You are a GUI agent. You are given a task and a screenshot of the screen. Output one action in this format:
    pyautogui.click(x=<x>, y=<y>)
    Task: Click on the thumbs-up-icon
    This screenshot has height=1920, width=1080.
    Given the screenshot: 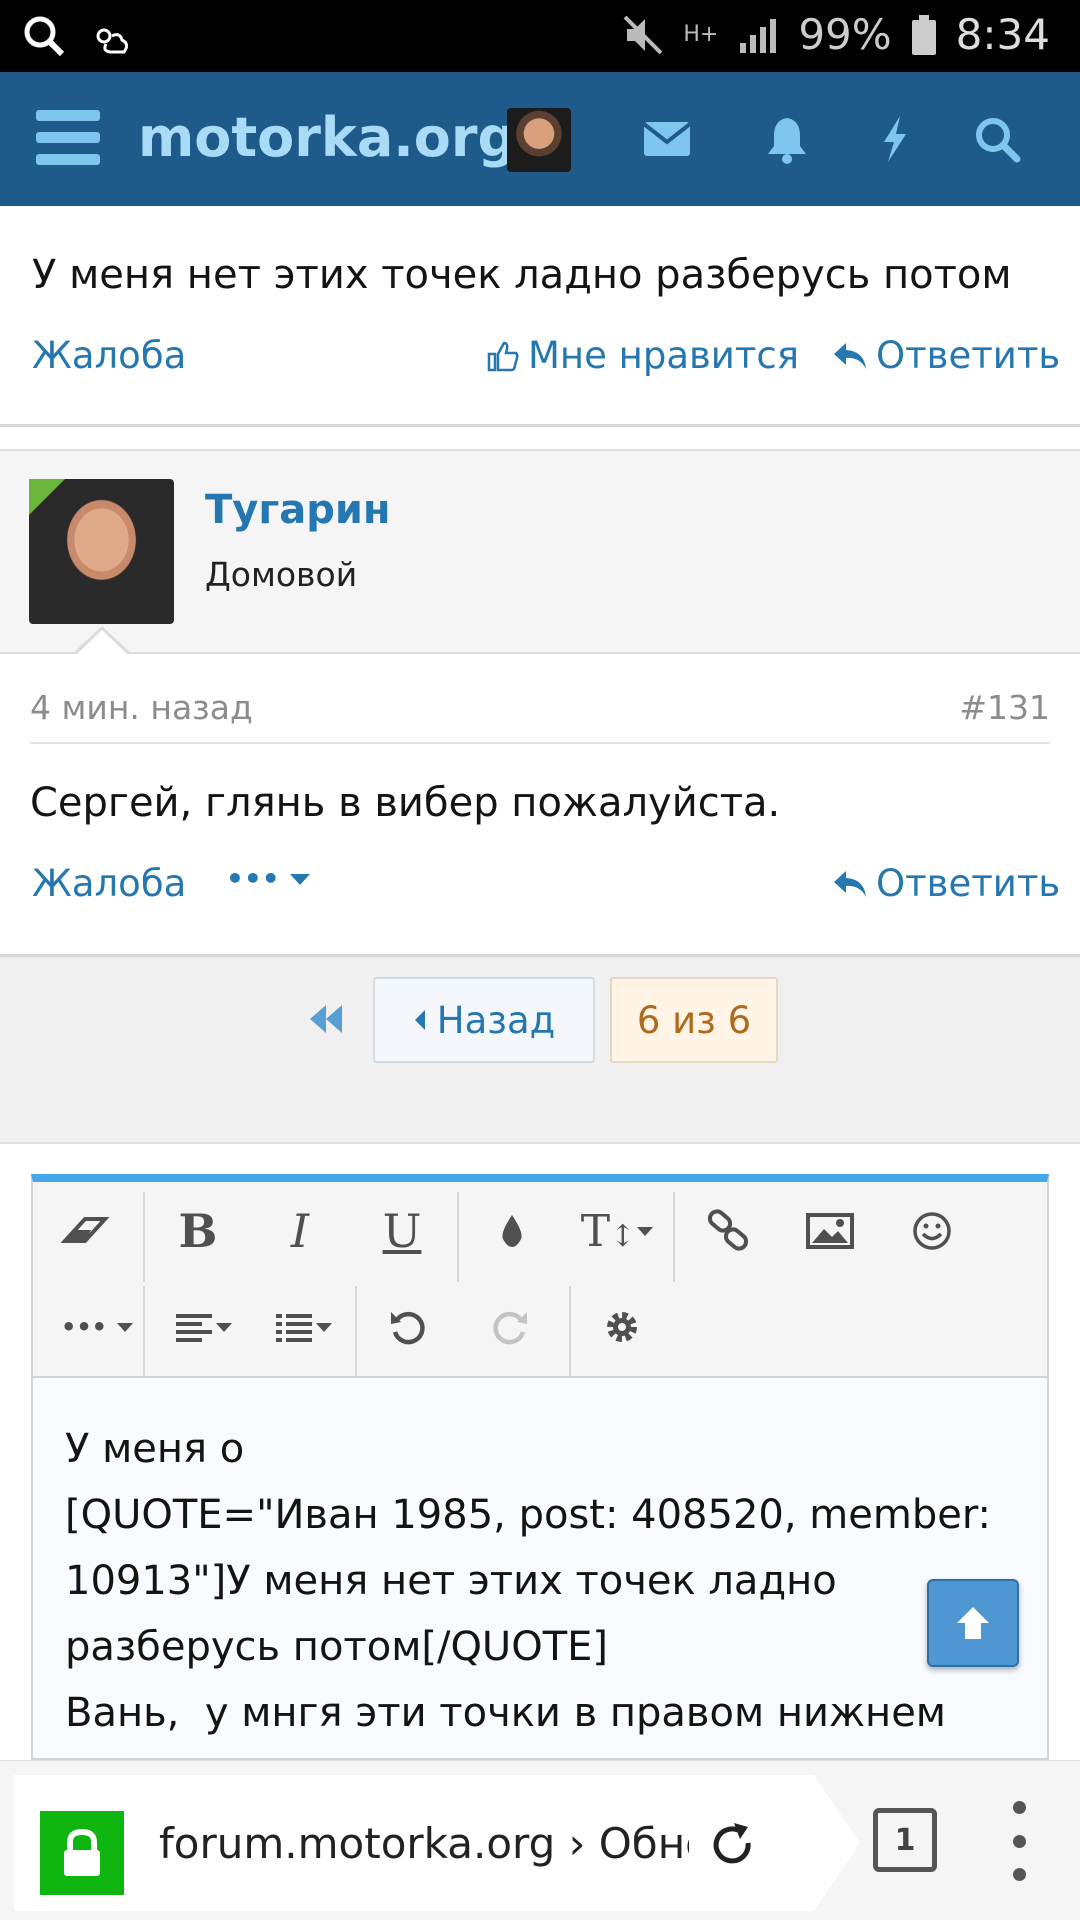 What is the action you would take?
    pyautogui.click(x=503, y=356)
    